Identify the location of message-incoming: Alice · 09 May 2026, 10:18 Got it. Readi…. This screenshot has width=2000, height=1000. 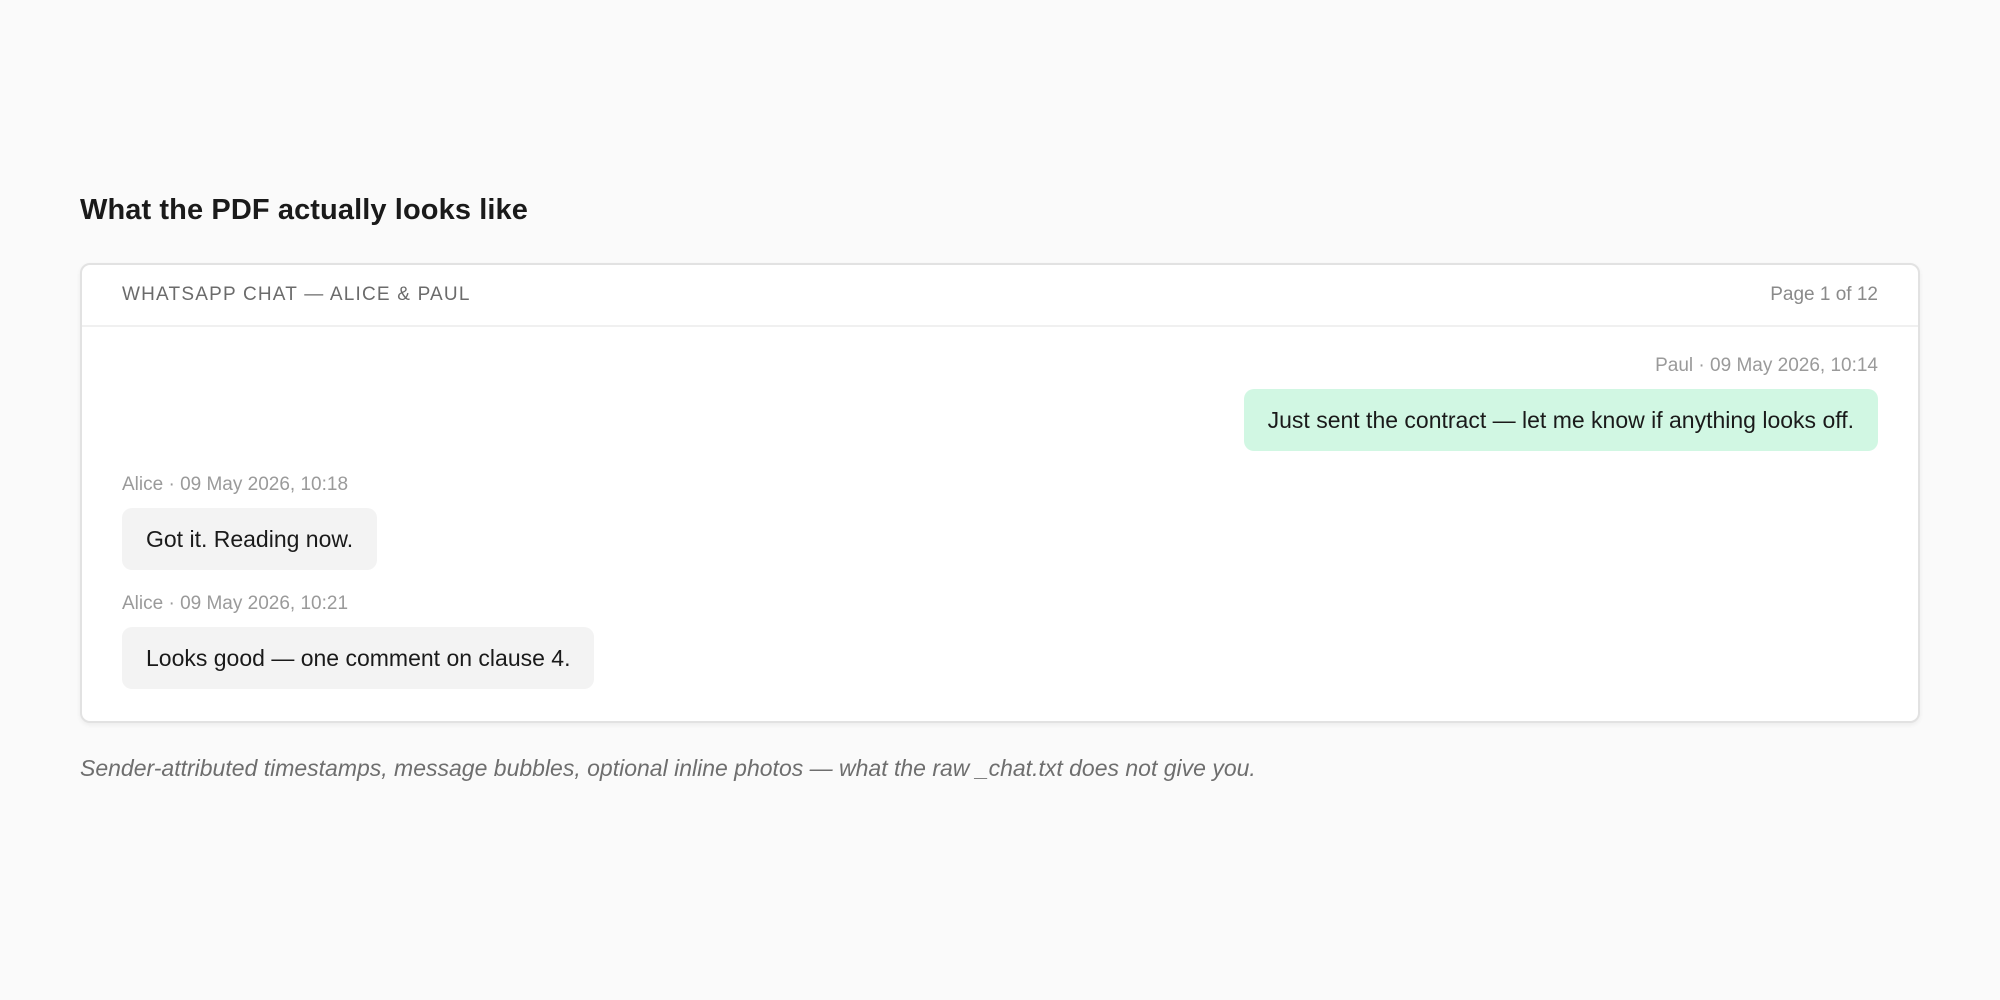
(1000, 522).